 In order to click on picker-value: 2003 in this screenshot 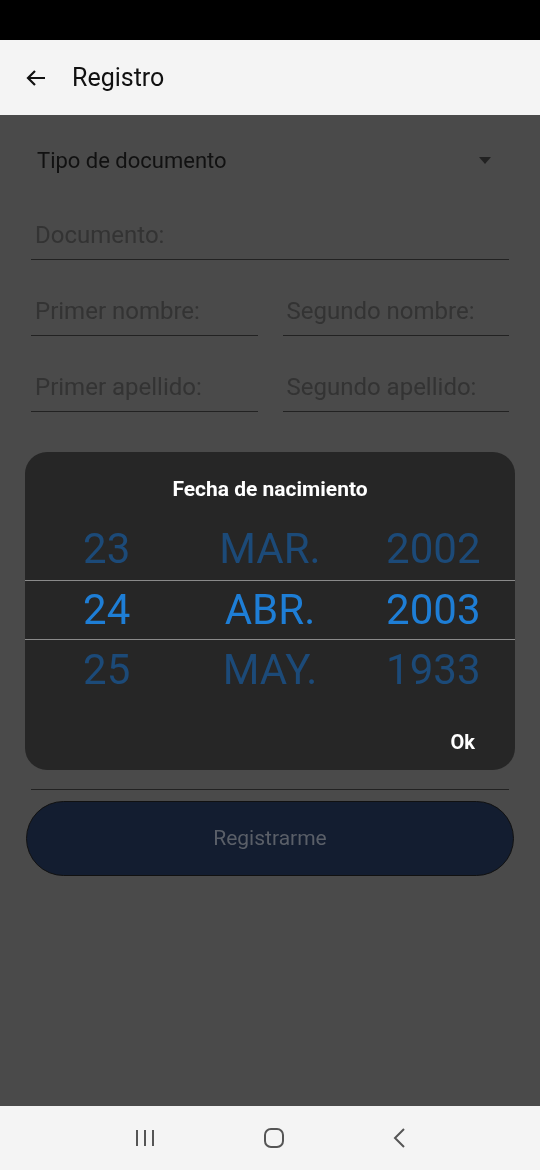, I will do `click(433, 609)`.